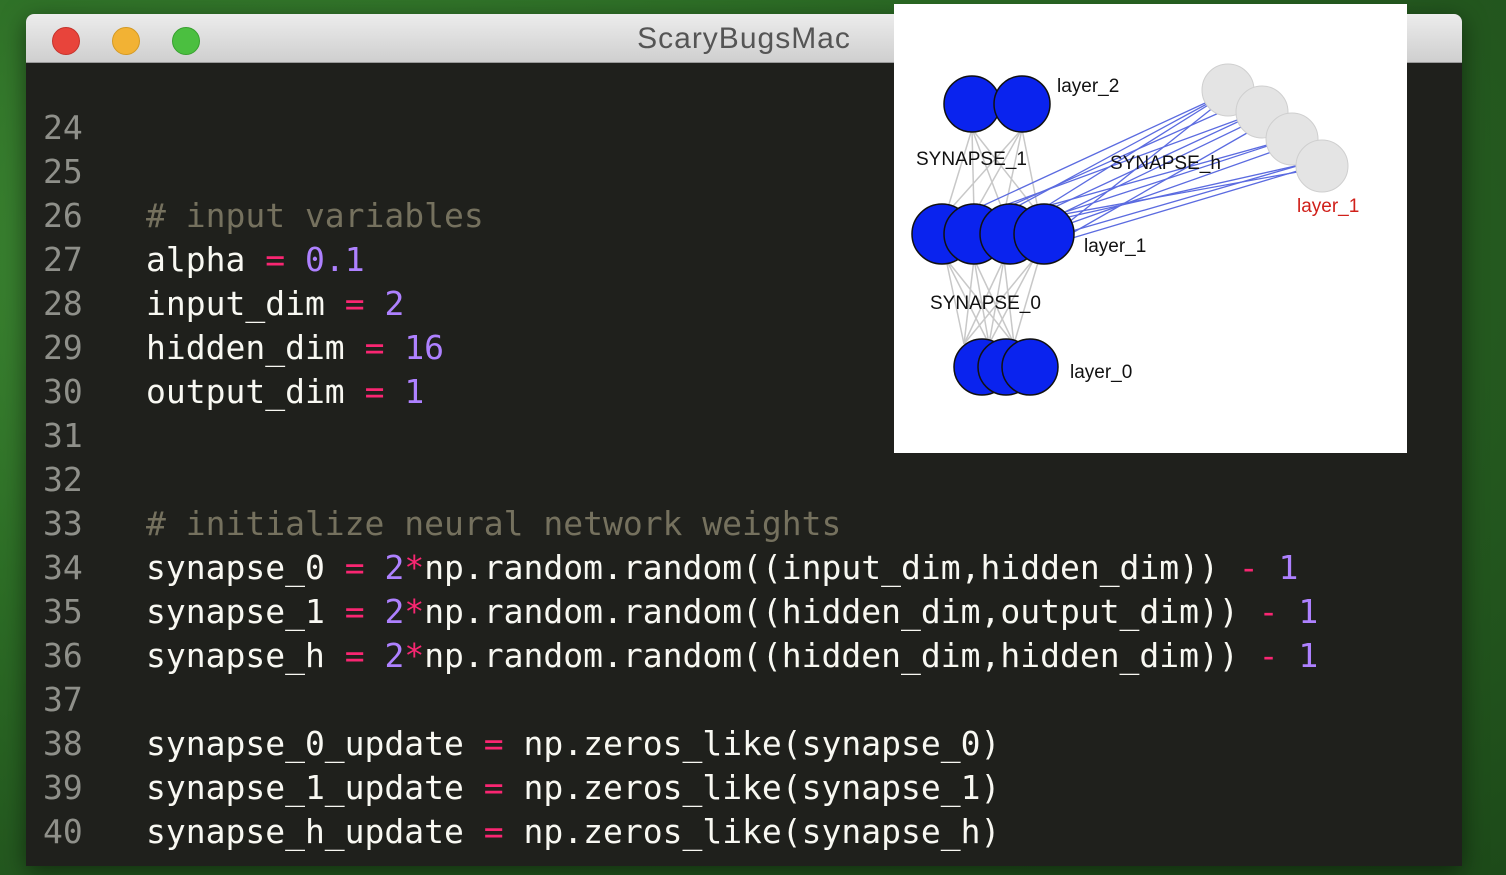 Image resolution: width=1506 pixels, height=875 pixels. I want to click on layer-1-label: layer_1, so click(1115, 246).